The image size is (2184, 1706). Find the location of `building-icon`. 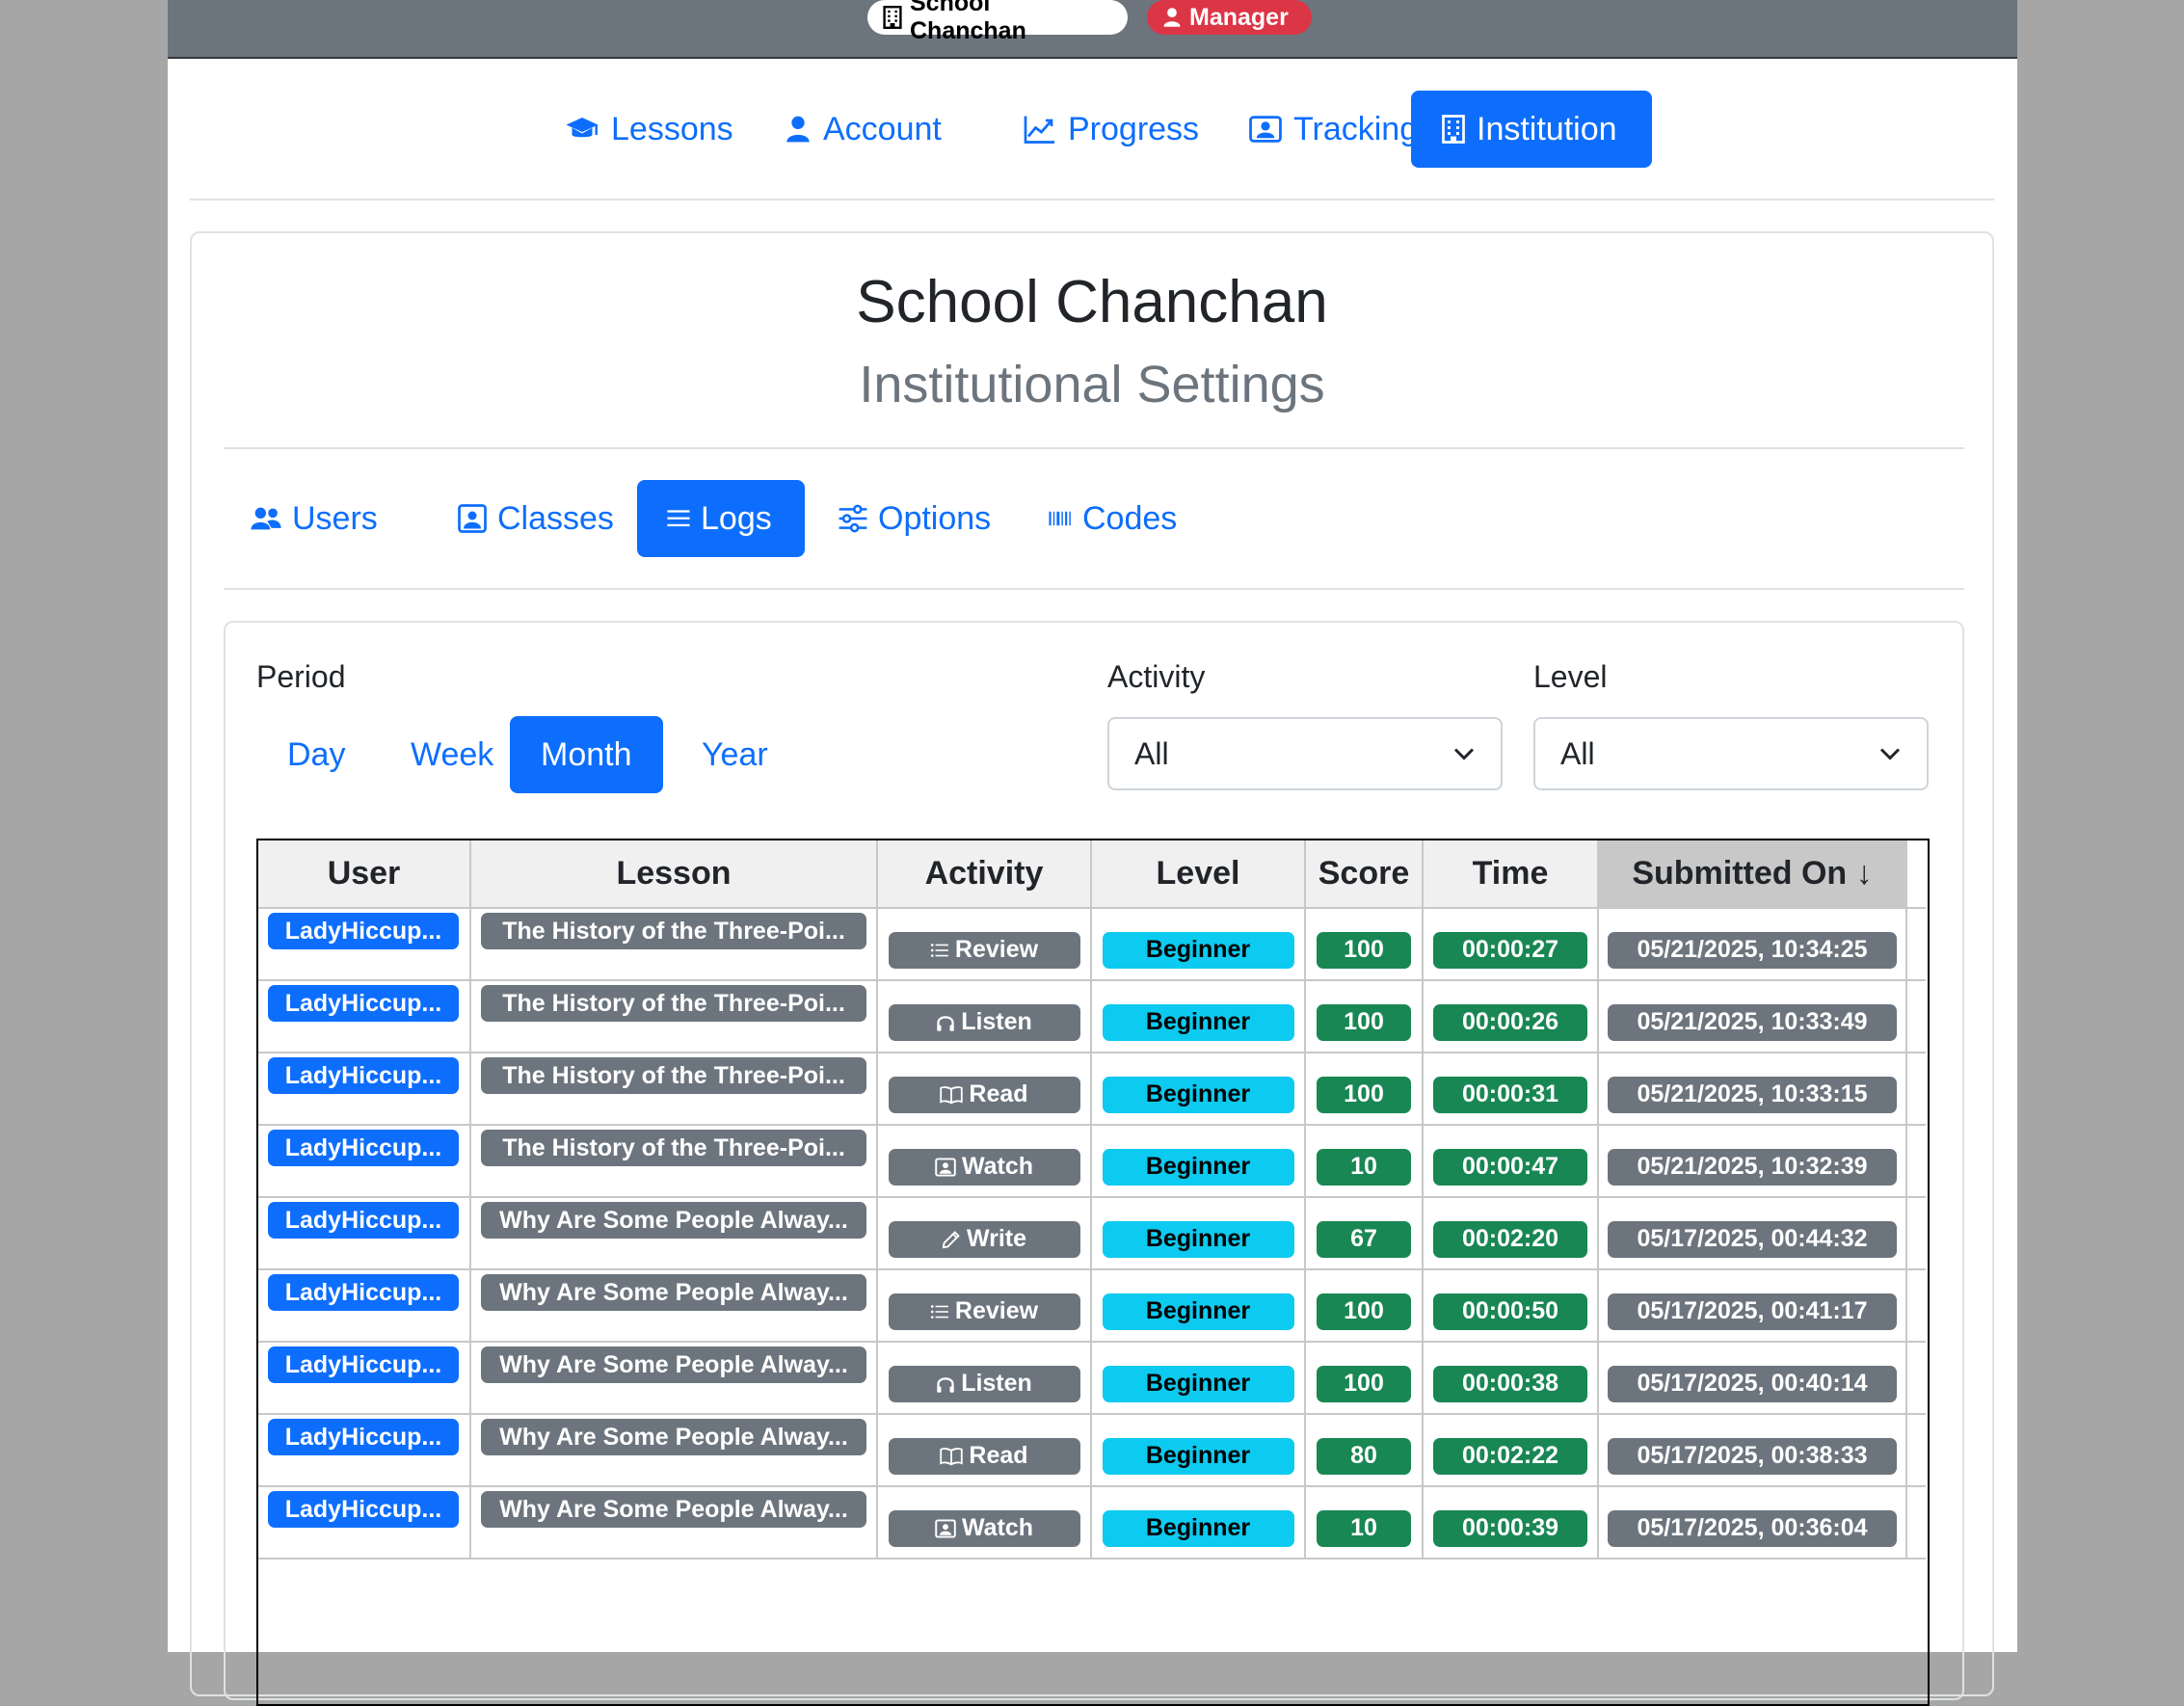

building-icon is located at coordinates (893, 17).